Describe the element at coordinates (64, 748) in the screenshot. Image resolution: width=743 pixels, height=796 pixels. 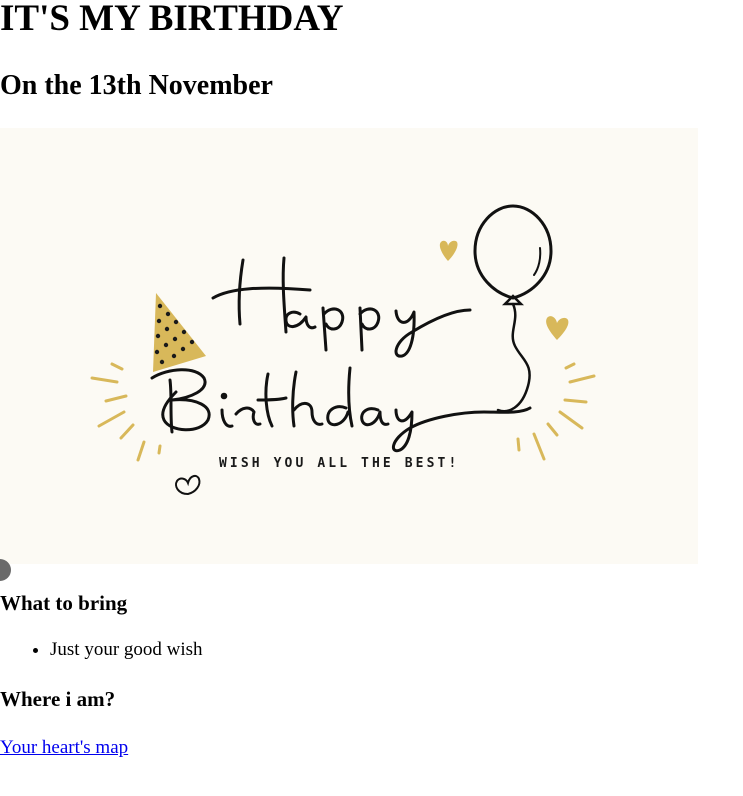
I see `heart-map-link: Your heart's map` at that location.